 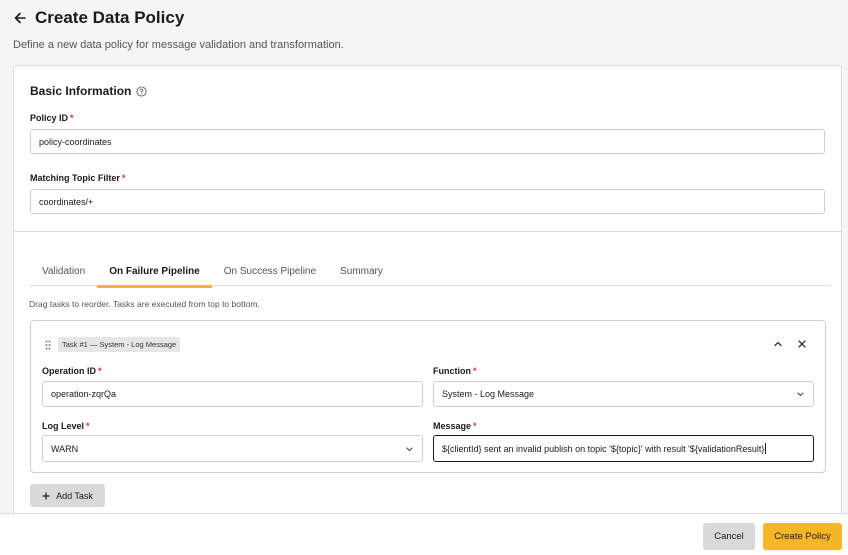 I want to click on message-label: Message *, so click(x=455, y=426).